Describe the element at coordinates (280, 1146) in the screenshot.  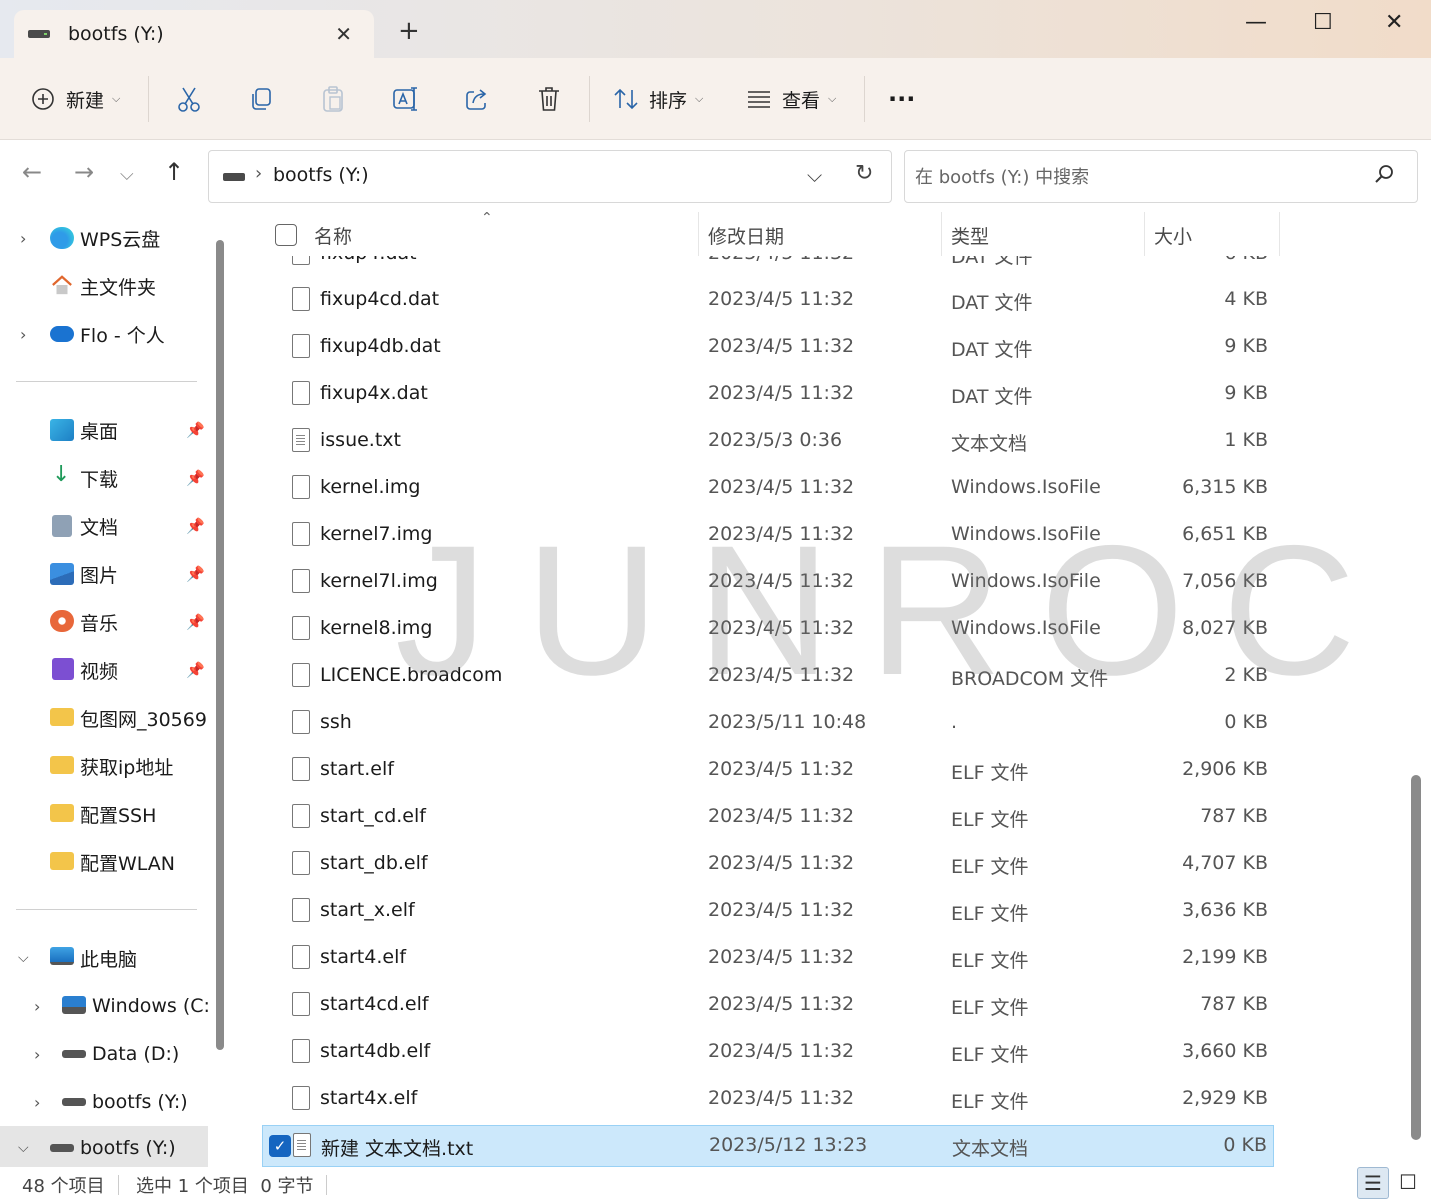
I see `row-checkbox-checked: ✓` at that location.